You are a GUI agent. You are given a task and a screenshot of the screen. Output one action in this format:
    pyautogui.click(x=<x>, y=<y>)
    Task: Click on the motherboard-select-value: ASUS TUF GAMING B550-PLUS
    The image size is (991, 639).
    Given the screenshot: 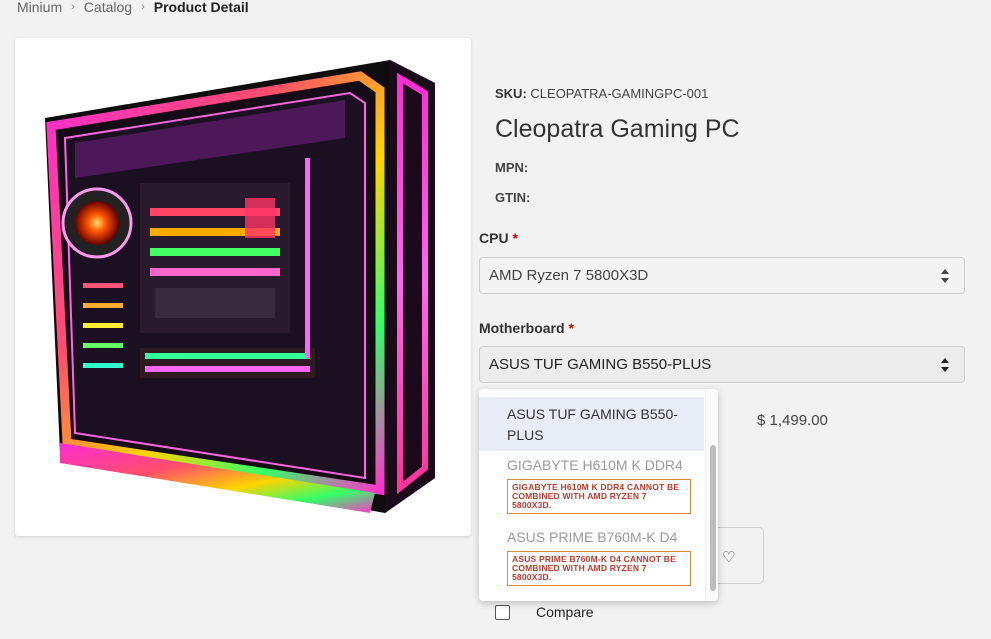 What is the action you would take?
    pyautogui.click(x=600, y=364)
    